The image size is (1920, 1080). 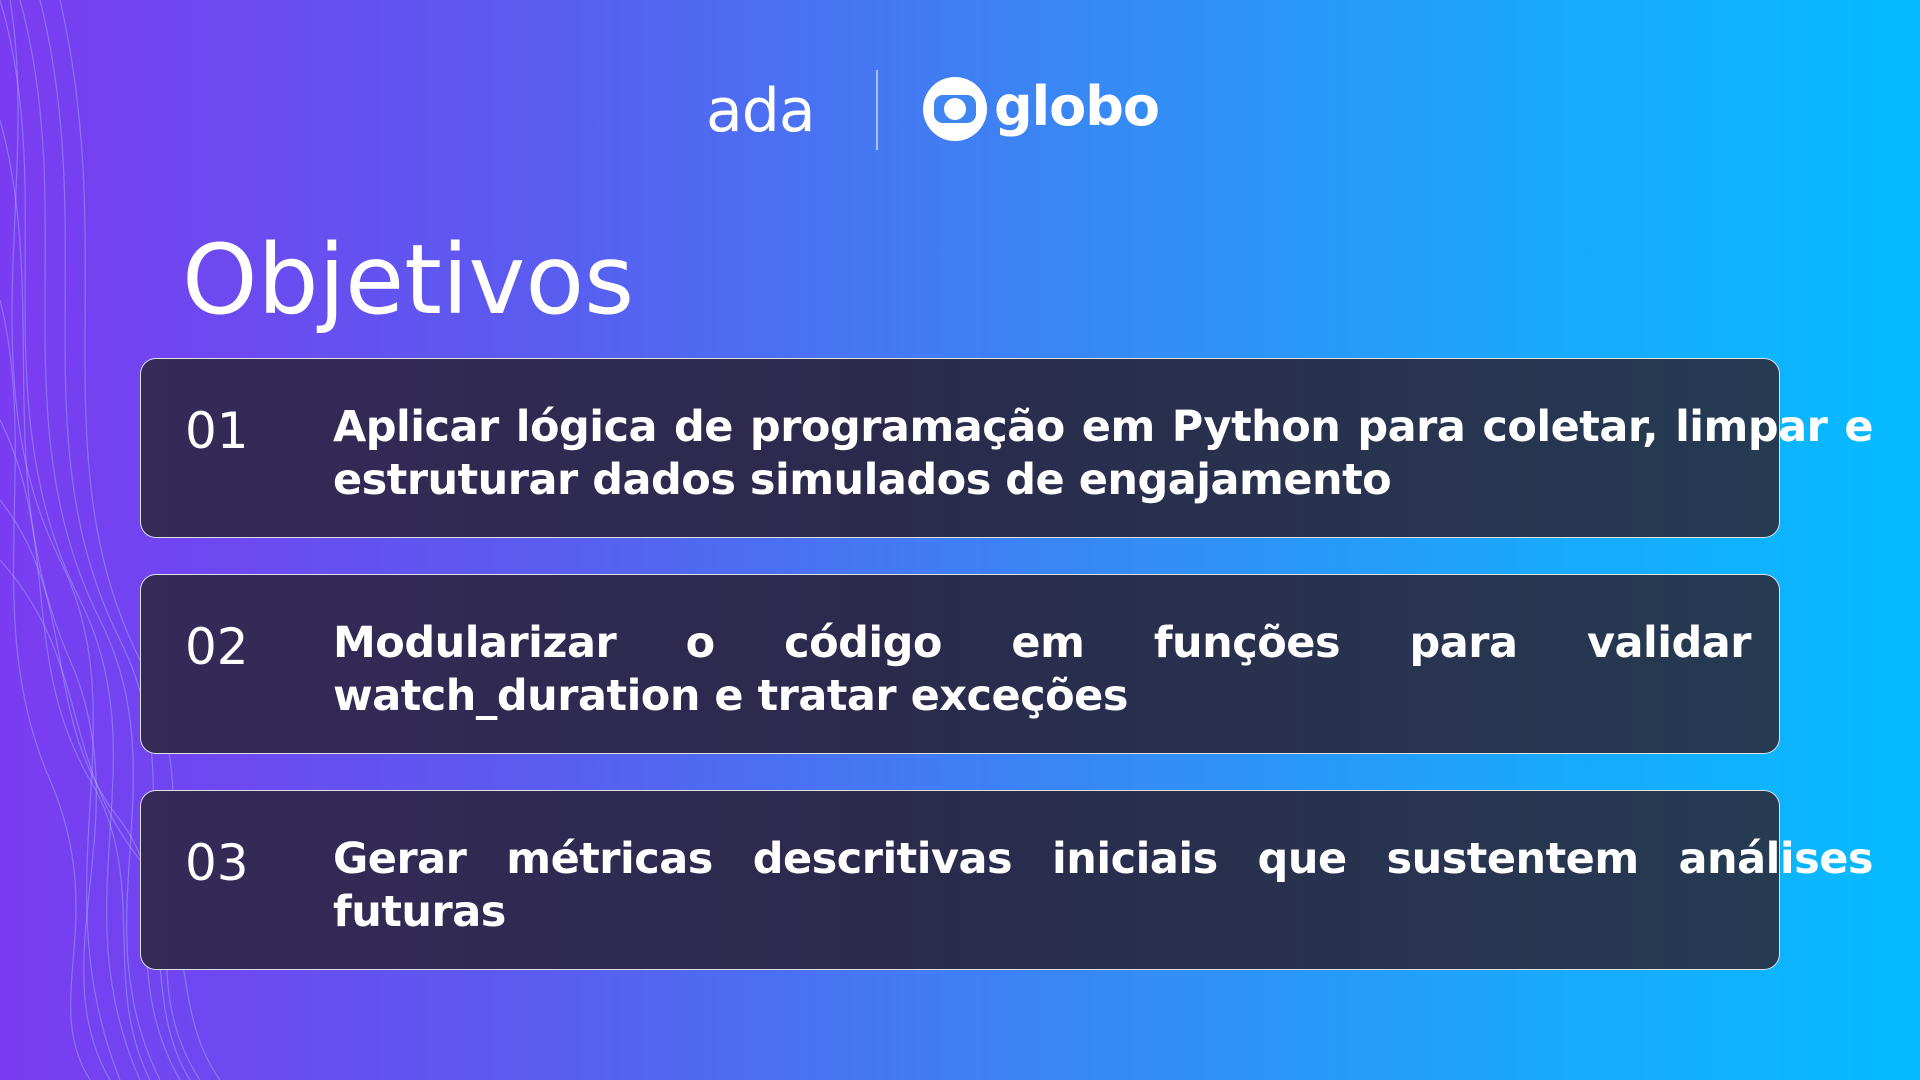 What do you see at coordinates (761, 111) in the screenshot?
I see `ada-logo: ada` at bounding box center [761, 111].